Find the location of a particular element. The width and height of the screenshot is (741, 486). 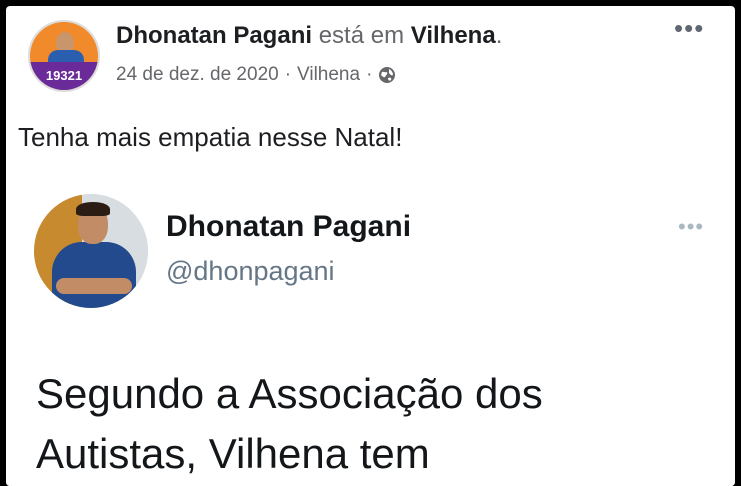

author-name-link: Dhonatan Pagani is located at coordinates (214, 35).